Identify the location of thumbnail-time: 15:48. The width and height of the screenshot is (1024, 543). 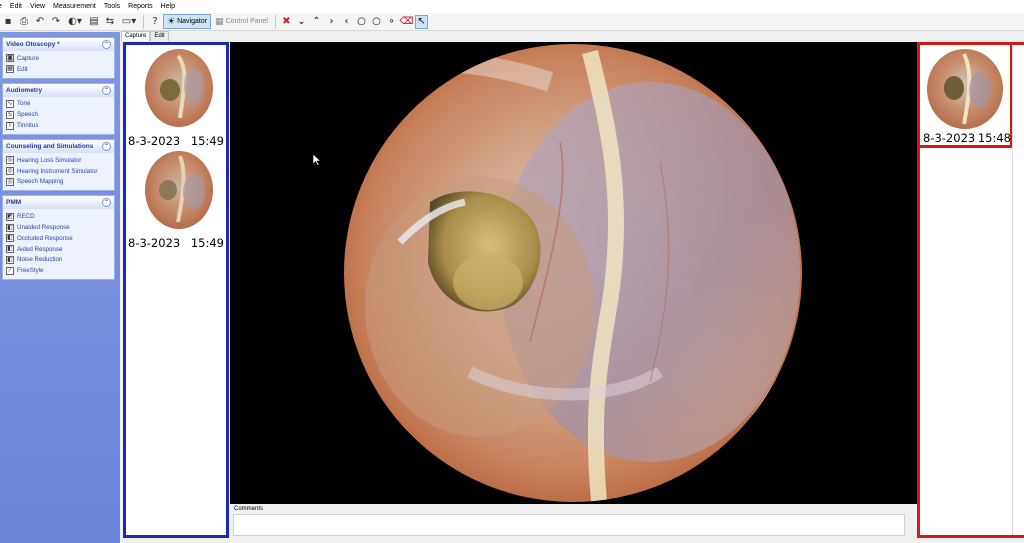
(994, 138).